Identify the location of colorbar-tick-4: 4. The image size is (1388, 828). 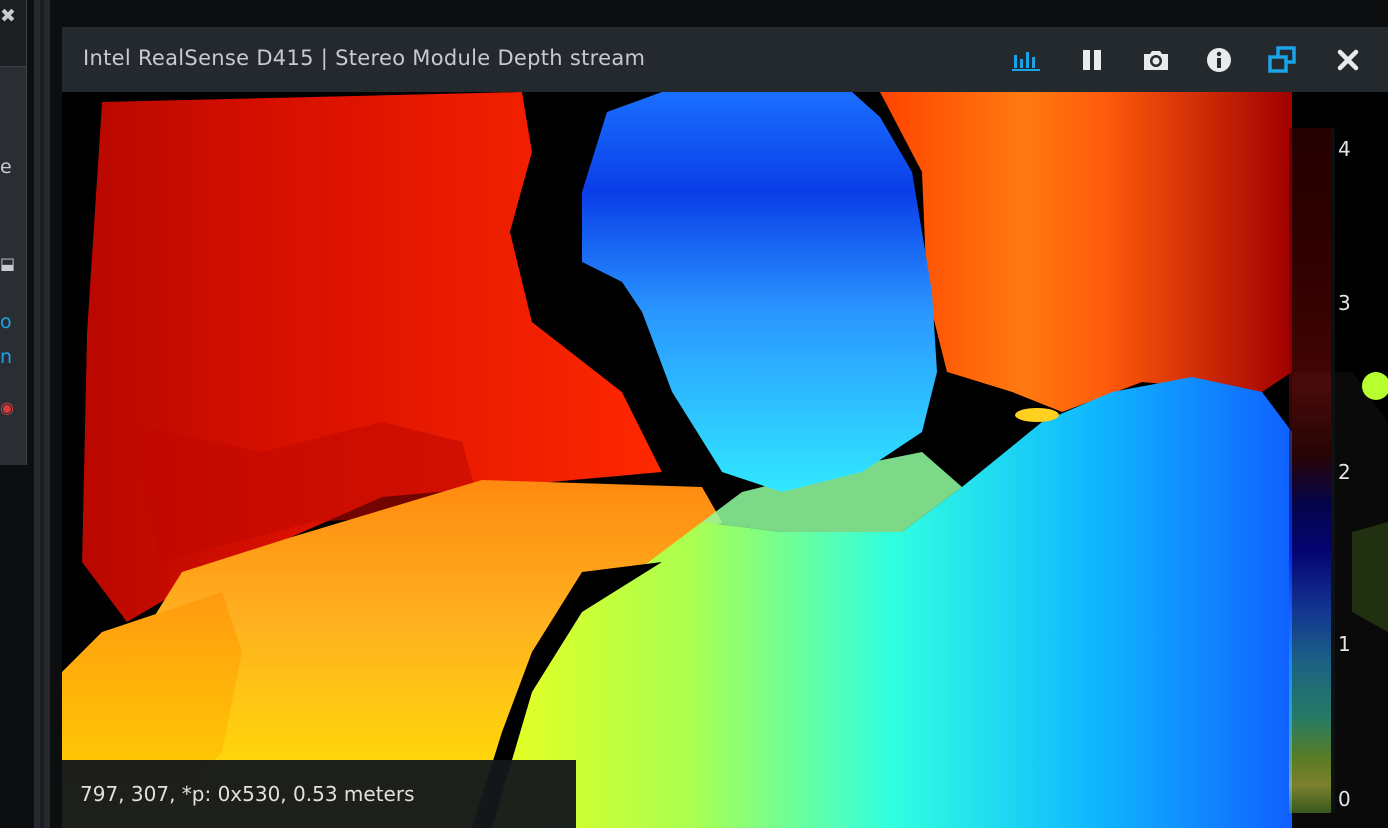
(1344, 149).